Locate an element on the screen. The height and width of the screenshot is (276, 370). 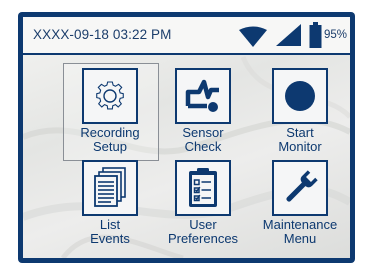
maintenance-menu-button: Maintenance Menu is located at coordinates (300, 203).